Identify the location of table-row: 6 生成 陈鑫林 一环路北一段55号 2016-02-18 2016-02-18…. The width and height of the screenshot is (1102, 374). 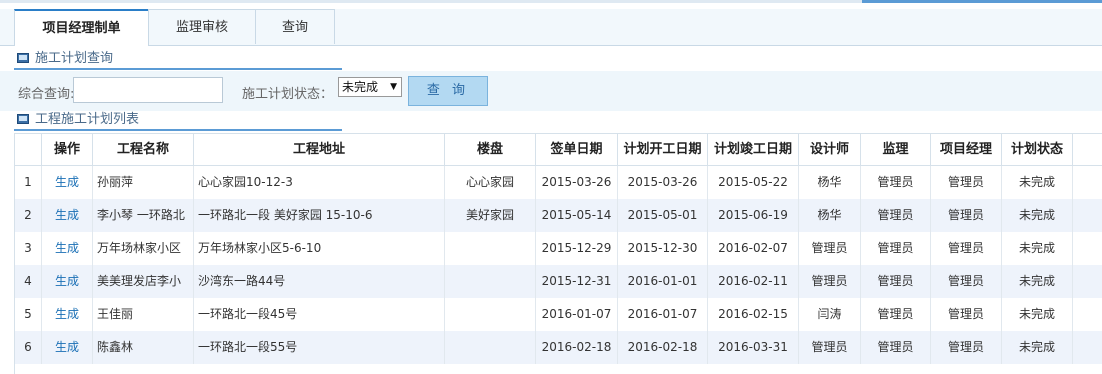
(558, 347).